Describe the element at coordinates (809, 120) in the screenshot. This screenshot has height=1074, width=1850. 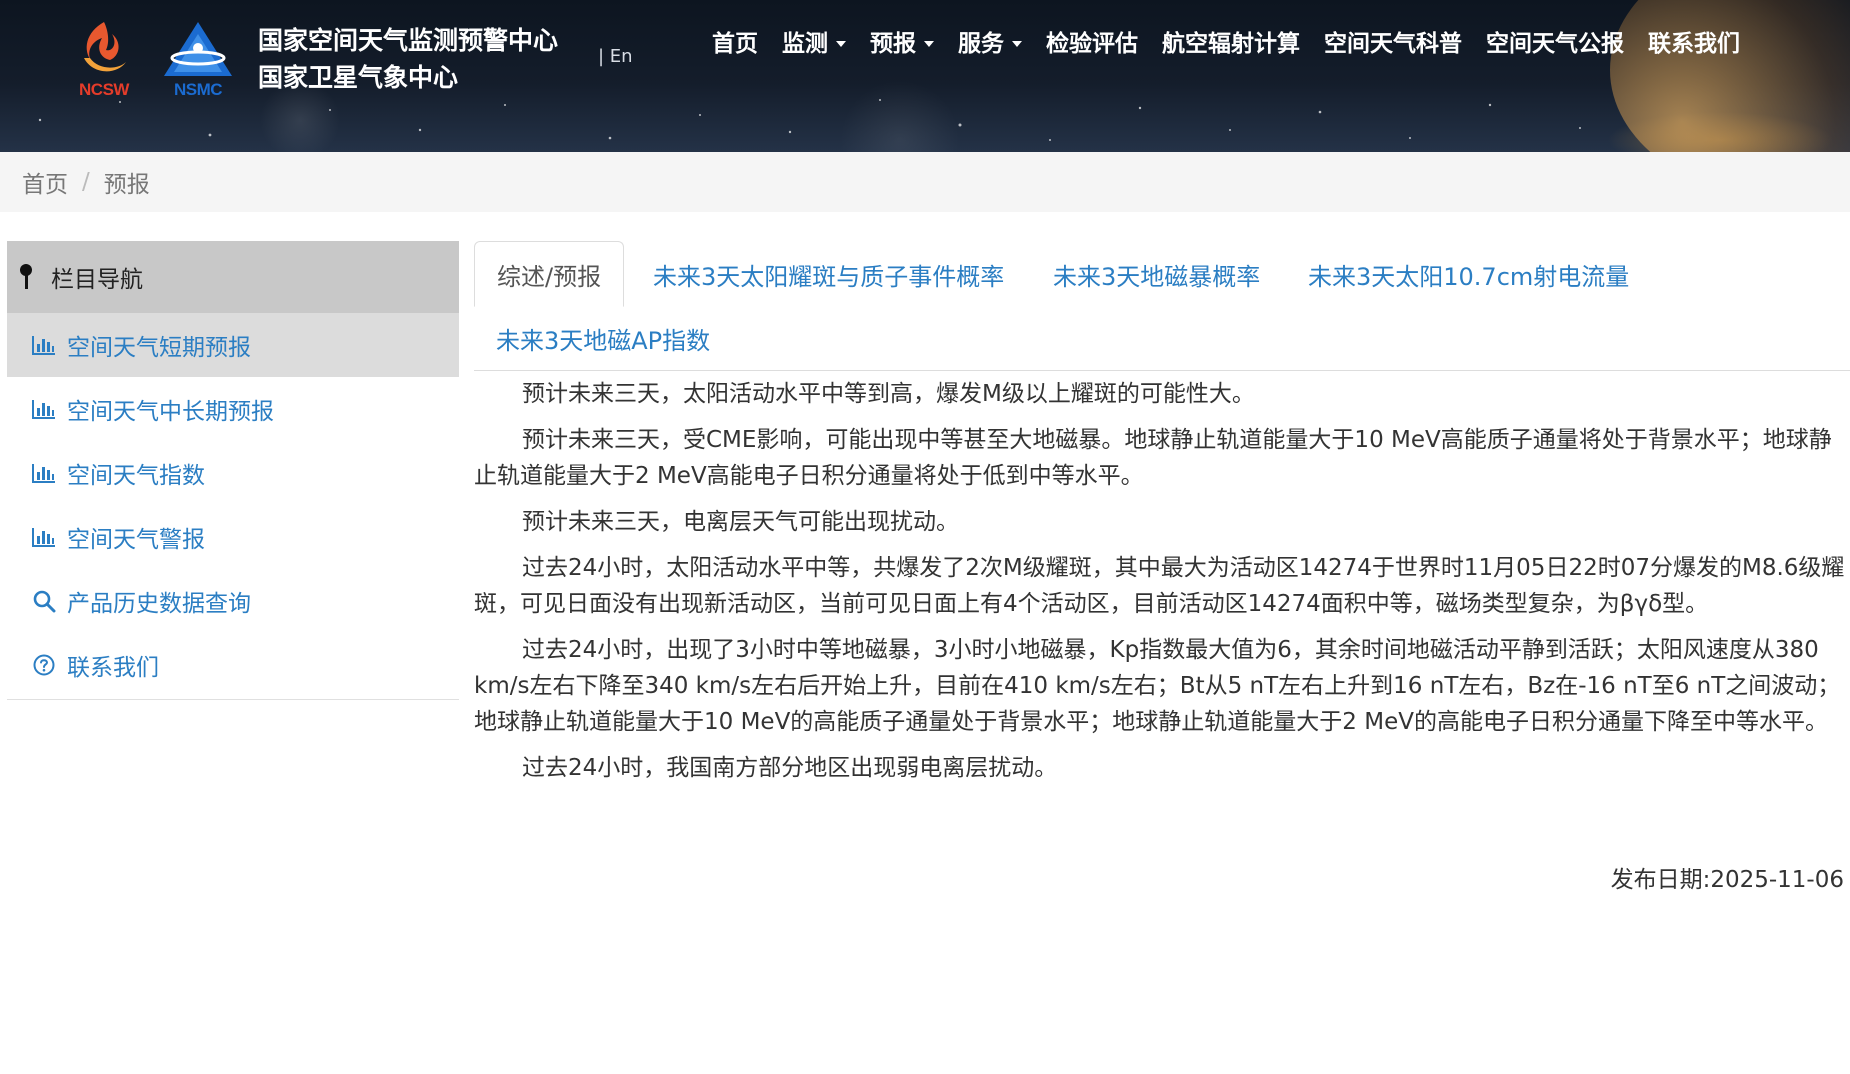
I see `starfield-decoration` at that location.